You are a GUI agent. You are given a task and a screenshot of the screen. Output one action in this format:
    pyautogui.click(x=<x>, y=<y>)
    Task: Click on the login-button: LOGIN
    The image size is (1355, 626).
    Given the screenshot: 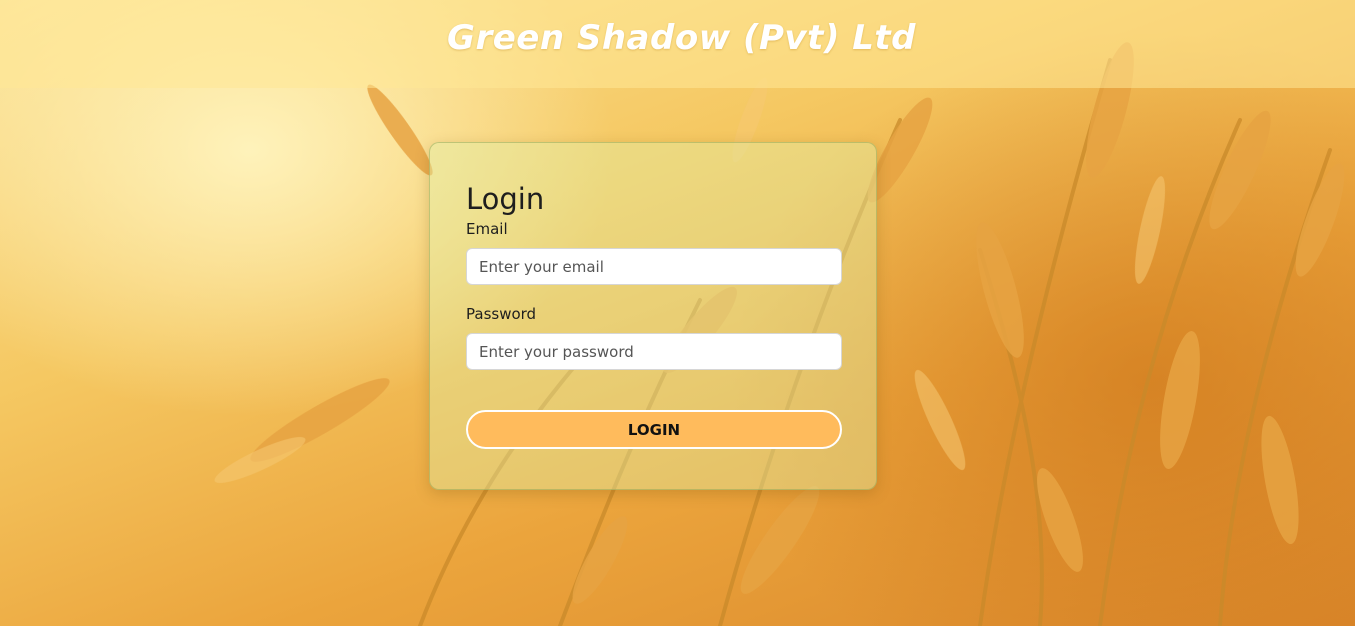 What is the action you would take?
    pyautogui.click(x=654, y=429)
    